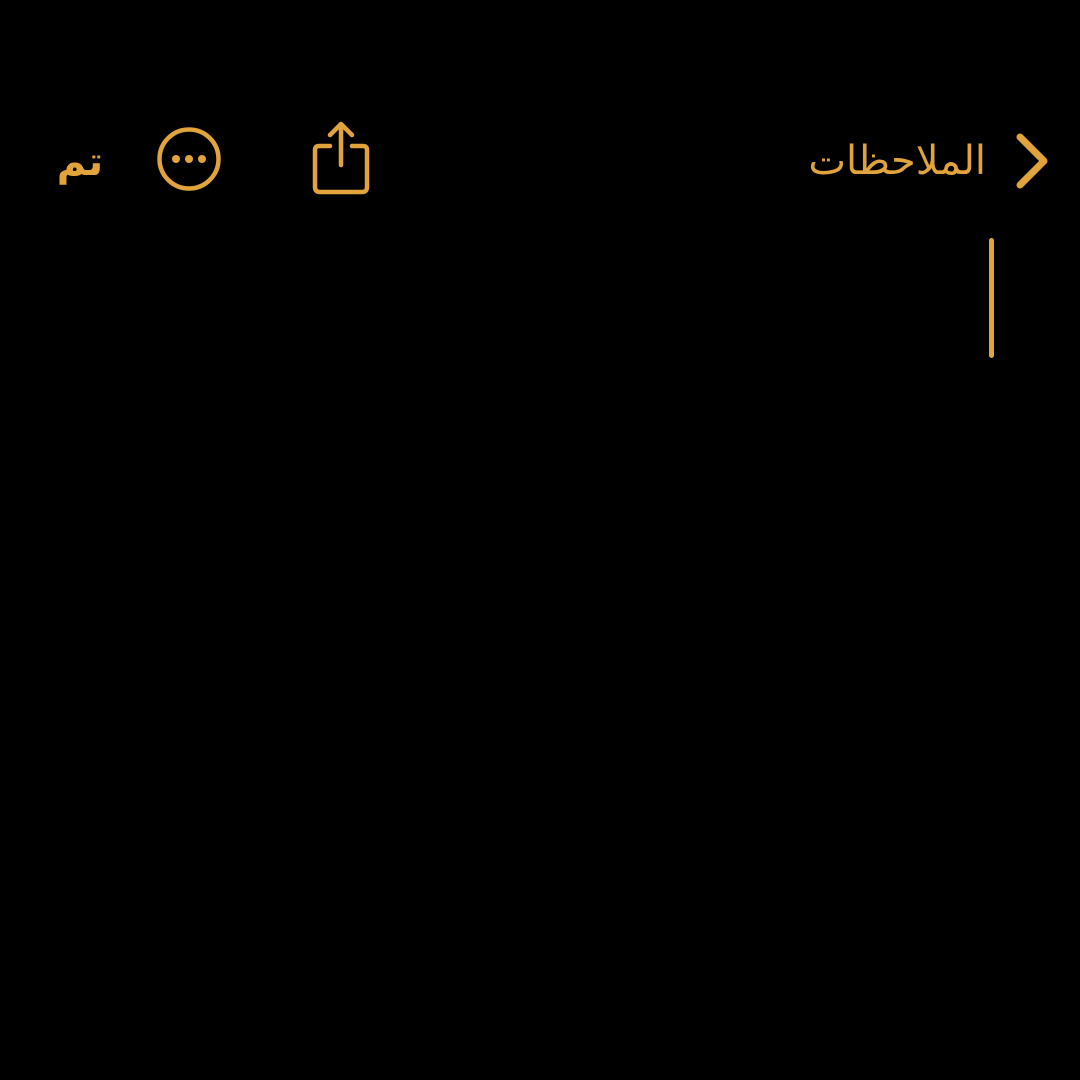 The width and height of the screenshot is (1080, 1080). I want to click on share-button, so click(341, 158).